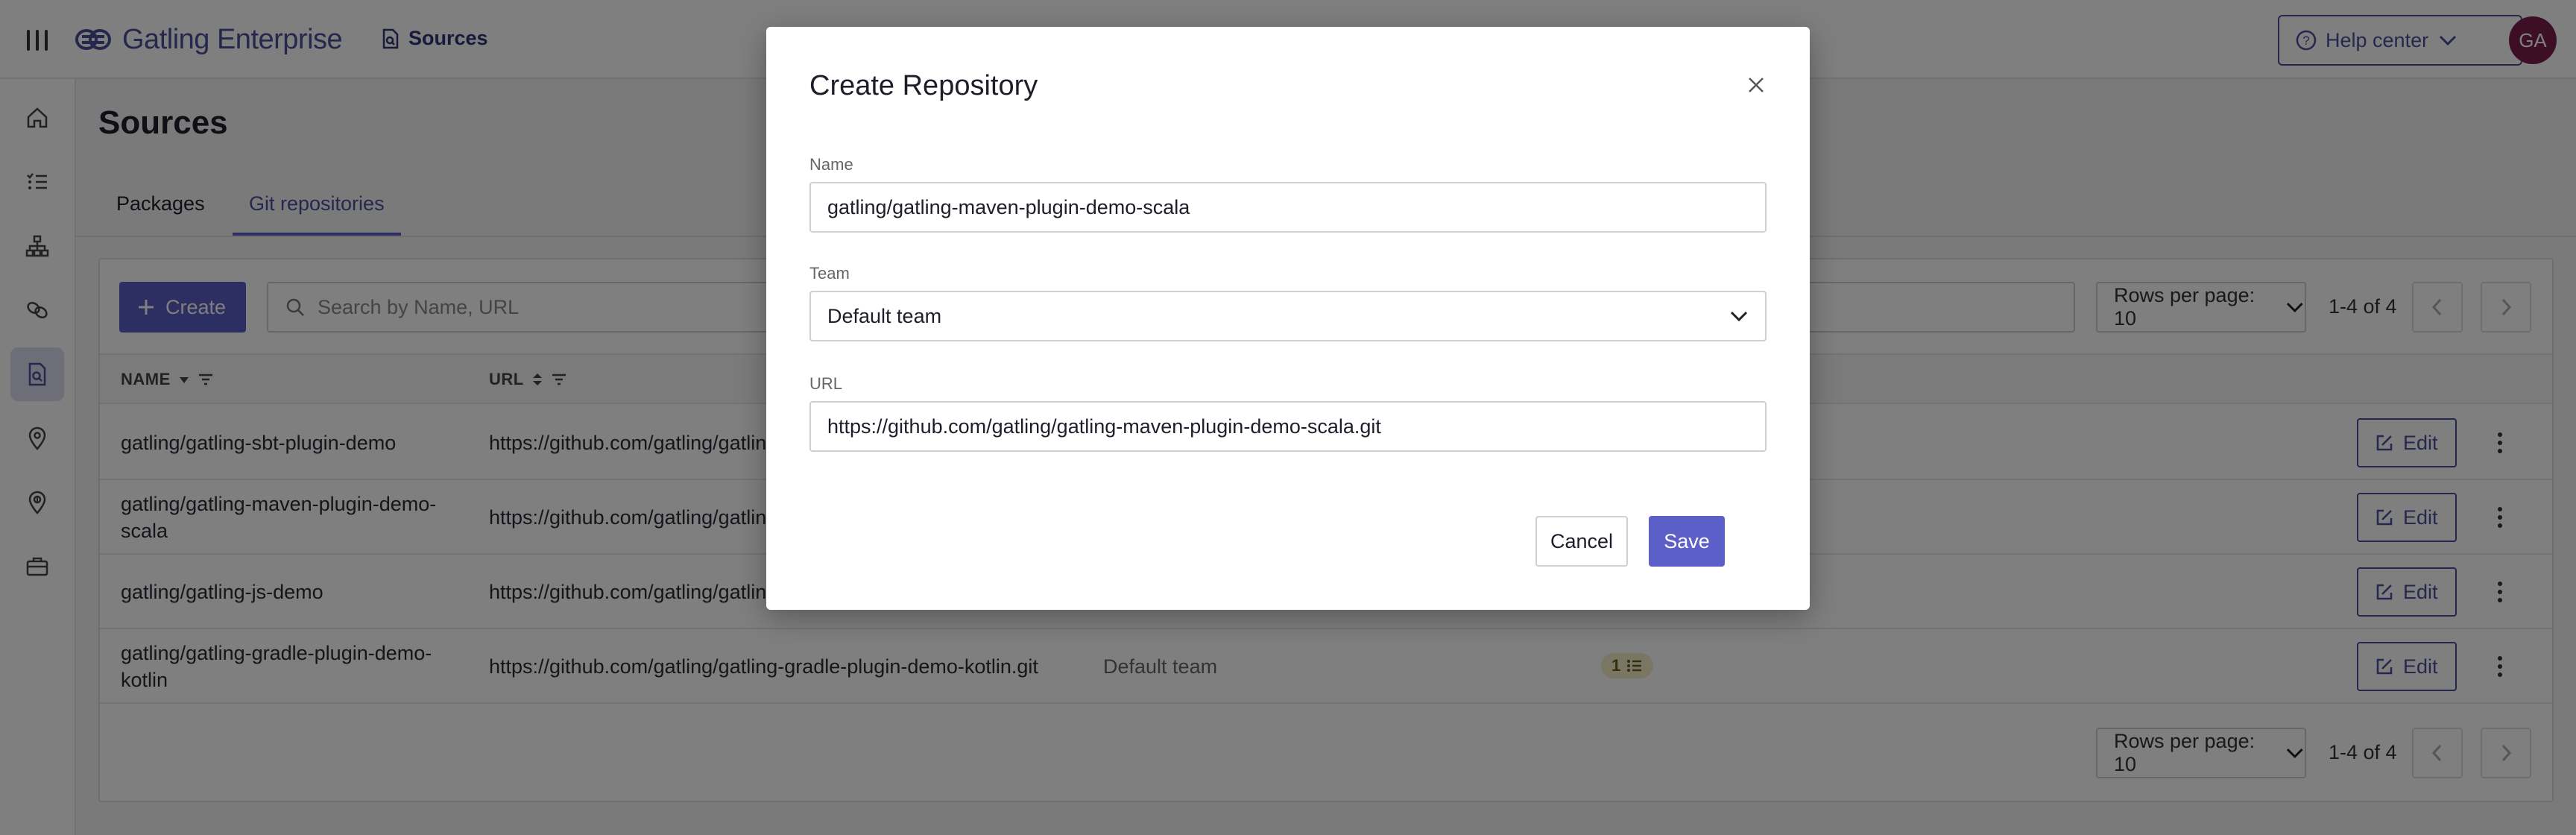  Describe the element at coordinates (1756, 85) in the screenshot. I see `close-icon` at that location.